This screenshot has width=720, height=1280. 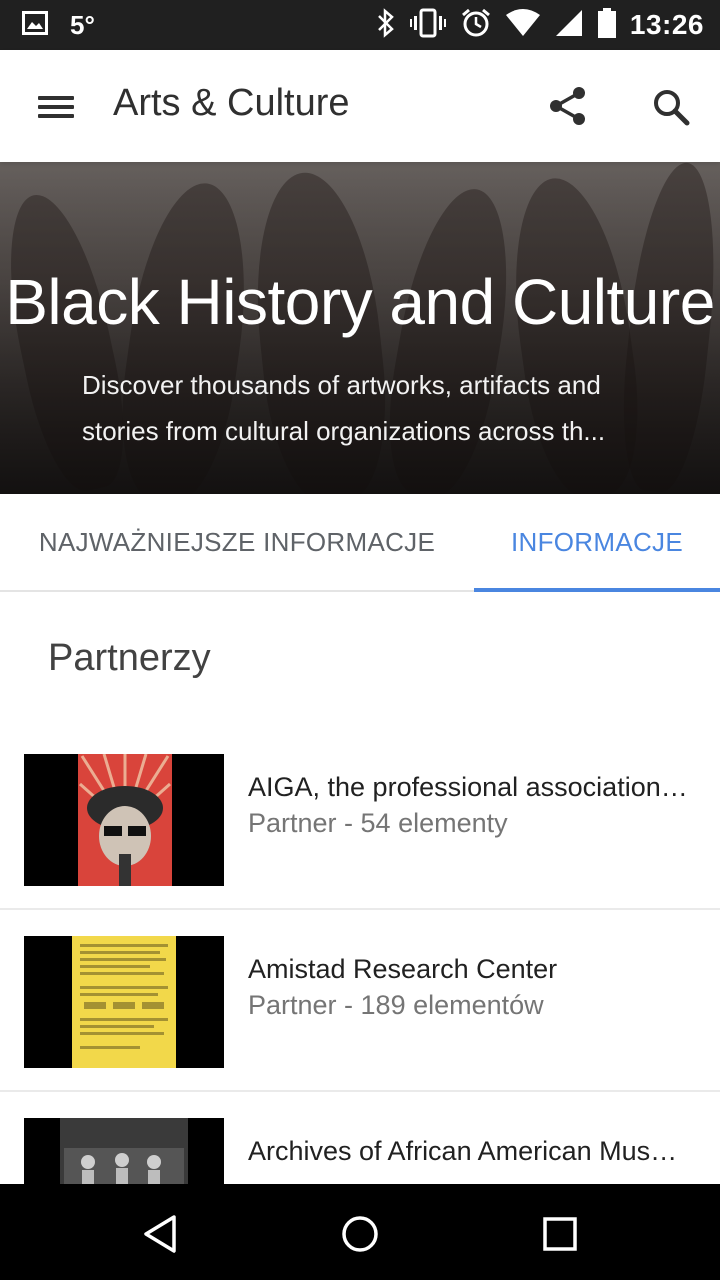 What do you see at coordinates (568, 108) in the screenshot?
I see `share-icon` at bounding box center [568, 108].